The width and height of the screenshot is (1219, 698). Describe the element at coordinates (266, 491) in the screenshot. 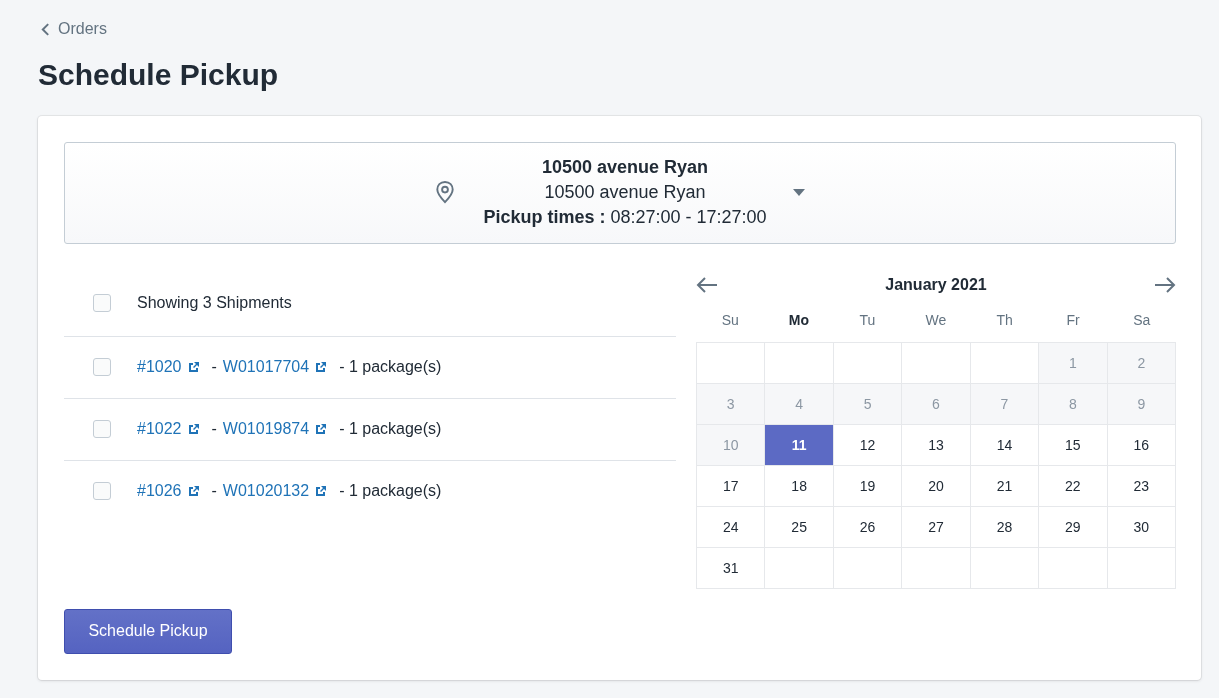

I see `tracking-link: W01020132` at that location.